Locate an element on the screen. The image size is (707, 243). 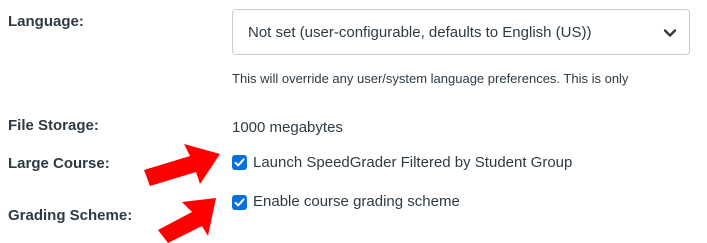
grading-scheme-checkbox is located at coordinates (239, 202).